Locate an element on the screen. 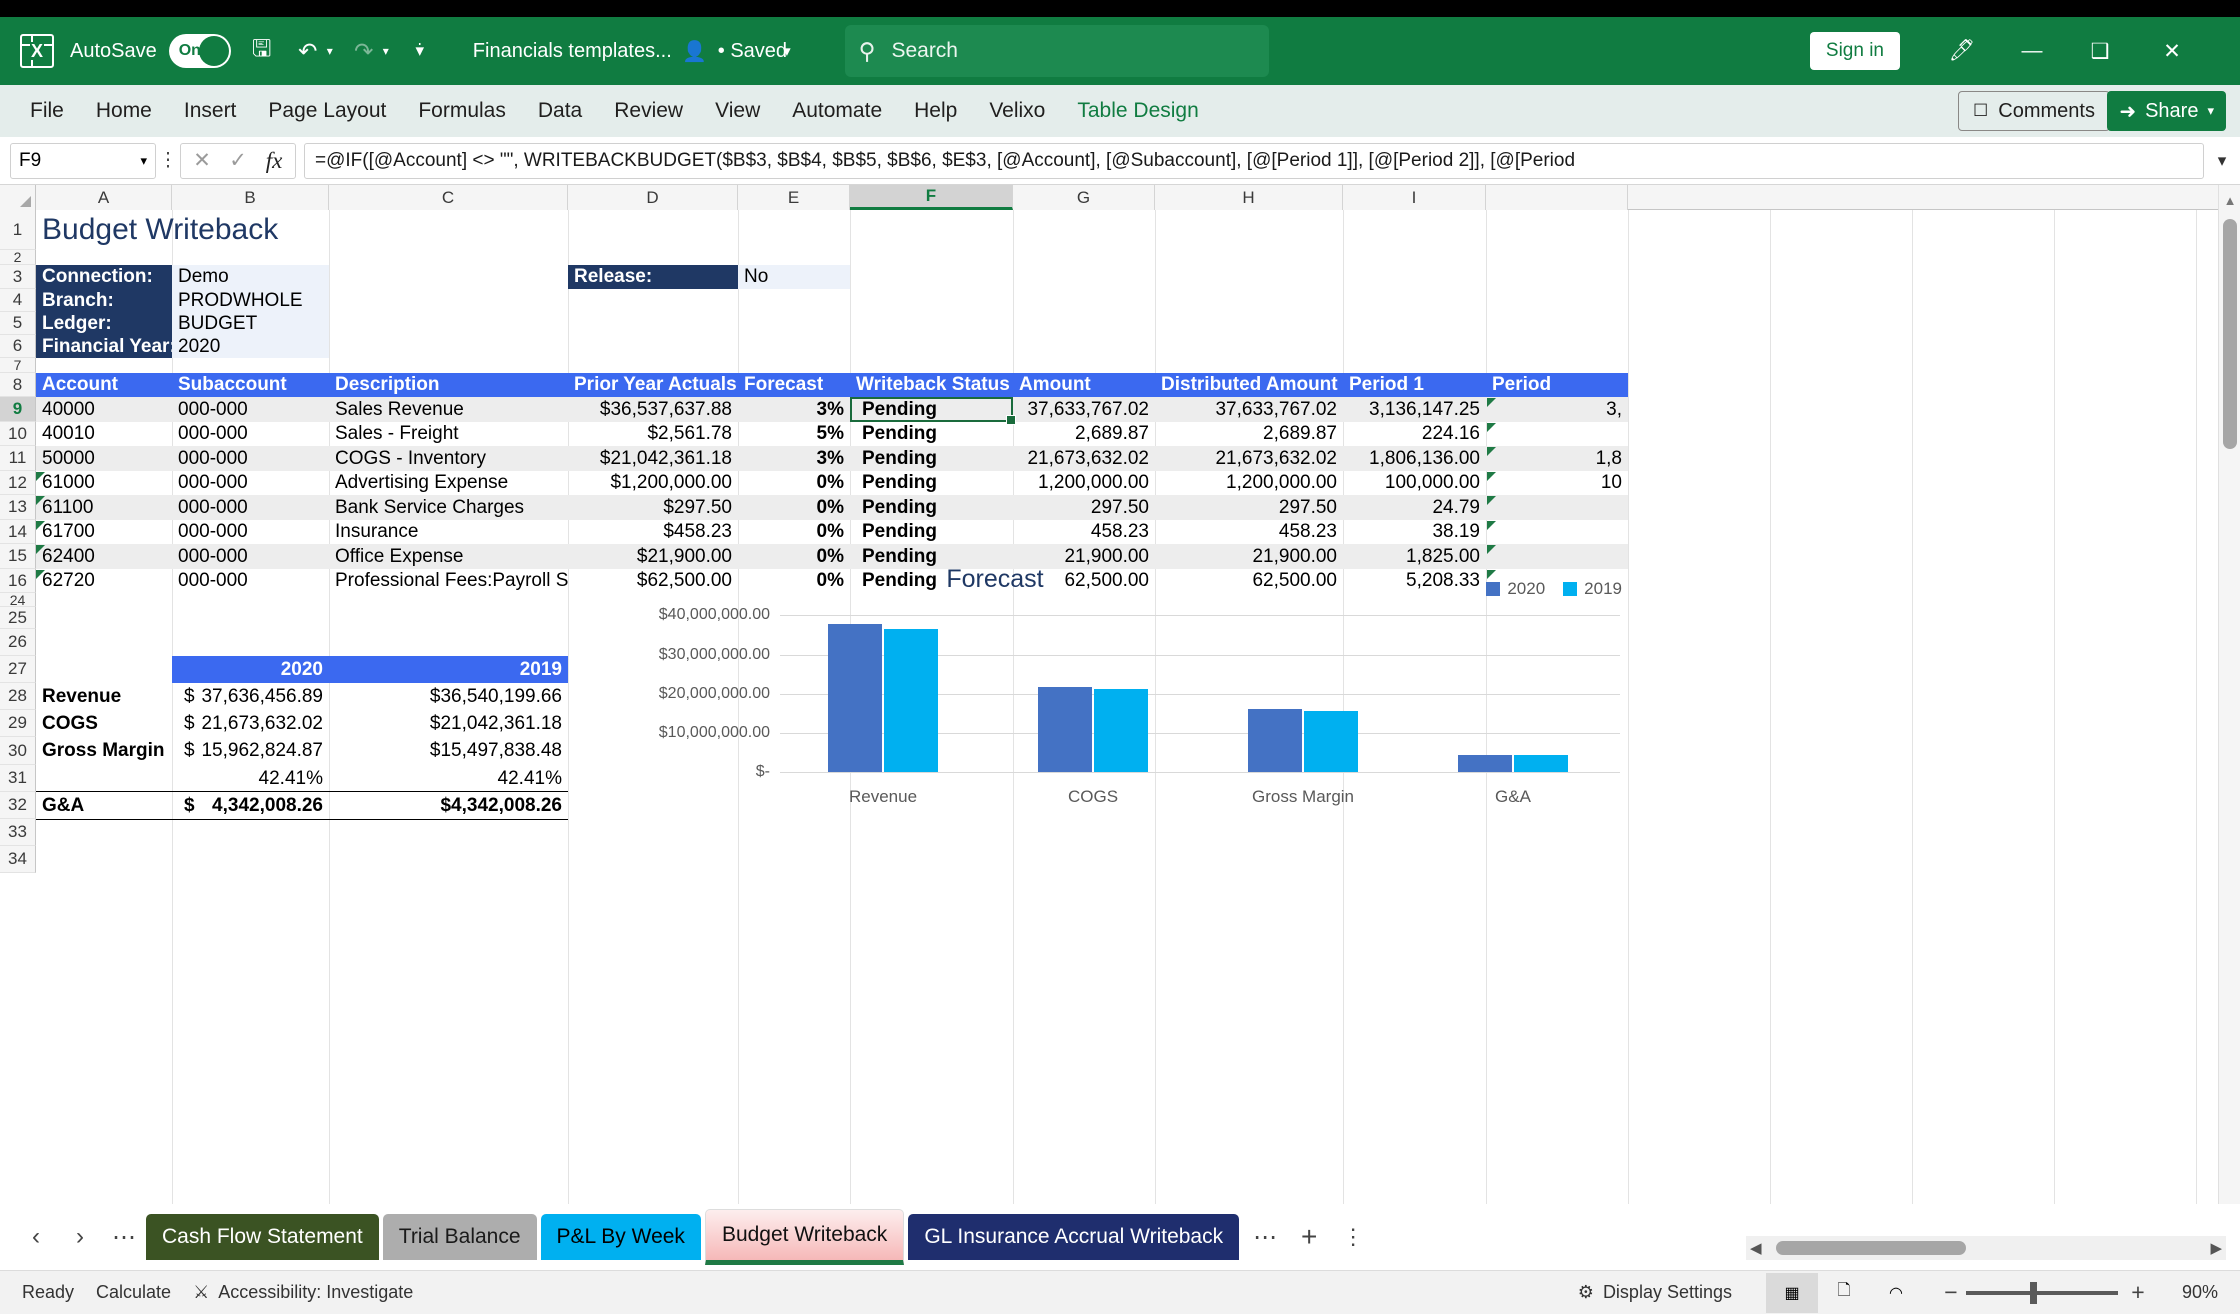  cell-prior-year-actuals: $1,200,000.00 is located at coordinates (653, 483).